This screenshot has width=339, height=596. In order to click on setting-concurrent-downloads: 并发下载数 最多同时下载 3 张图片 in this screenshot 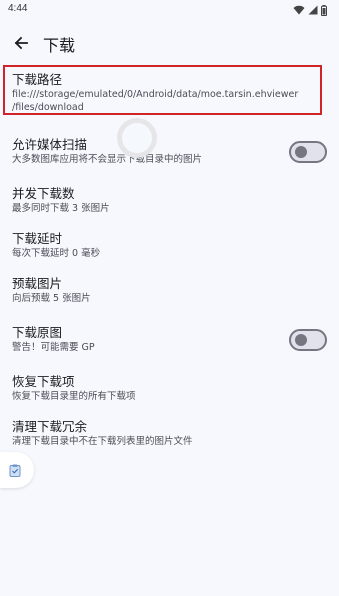, I will do `click(169, 200)`.